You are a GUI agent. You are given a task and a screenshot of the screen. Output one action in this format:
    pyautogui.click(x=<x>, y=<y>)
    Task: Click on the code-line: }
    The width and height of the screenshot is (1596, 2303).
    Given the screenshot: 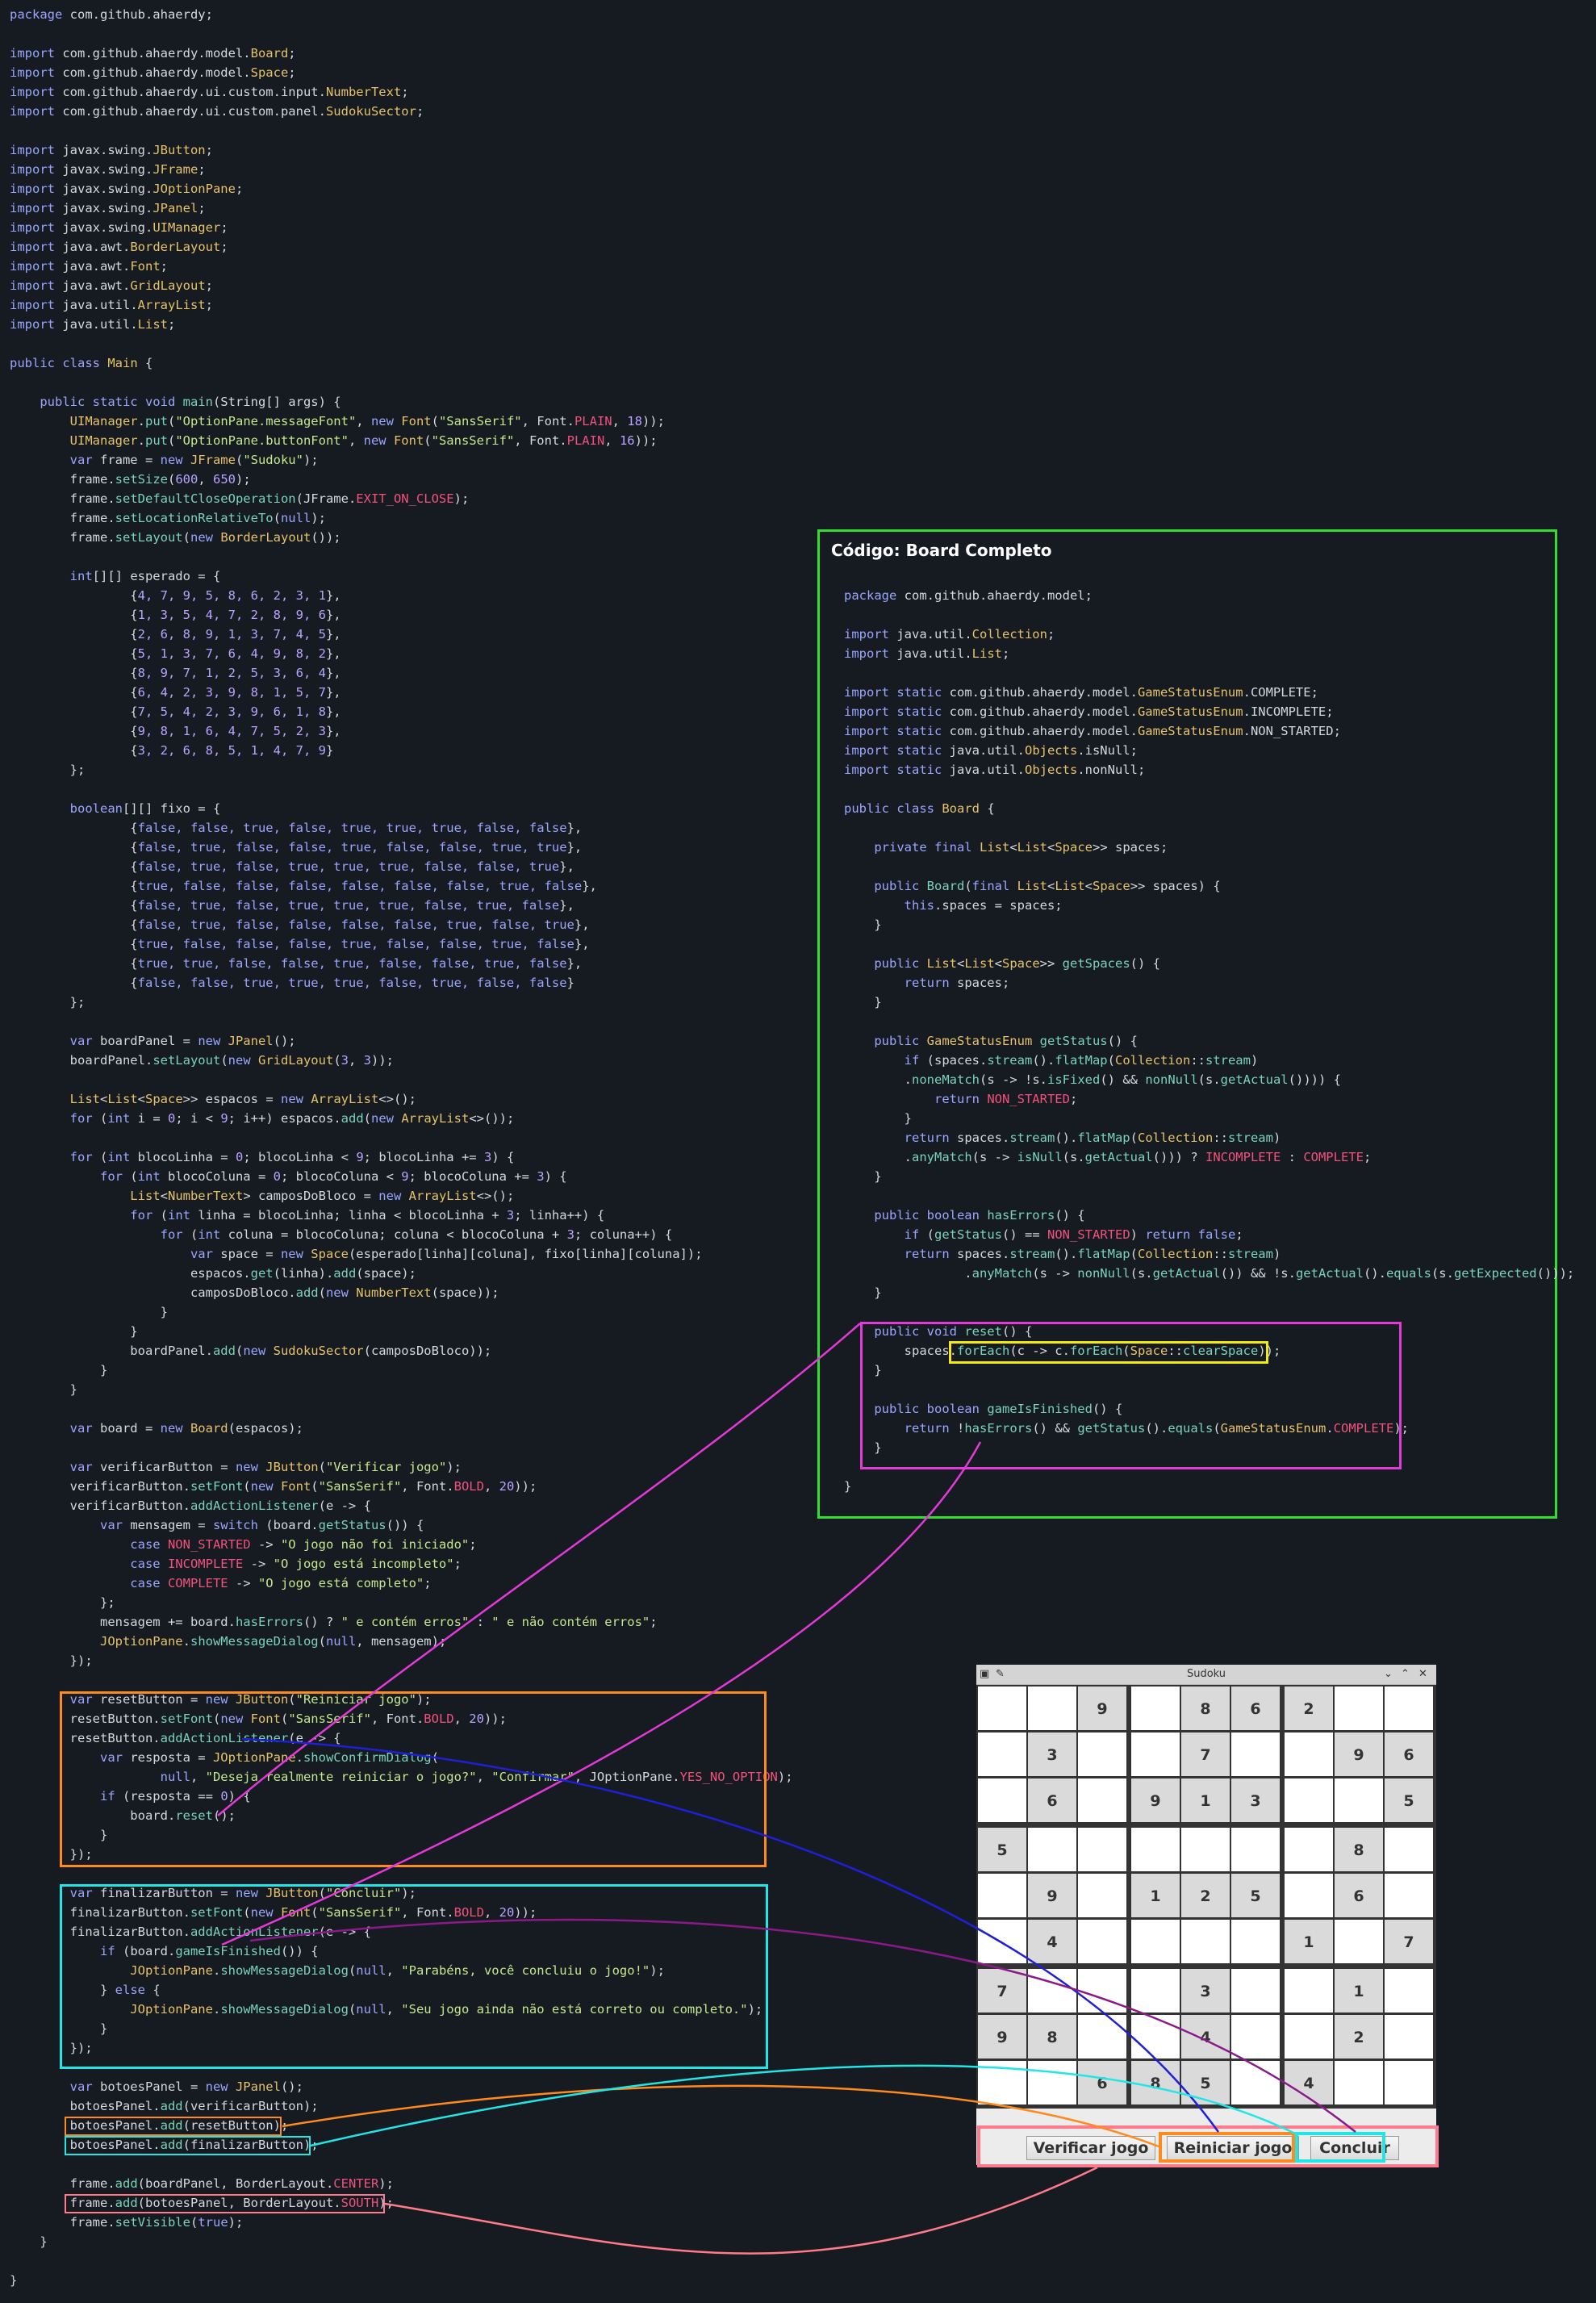 What is the action you would take?
    pyautogui.click(x=401, y=1389)
    